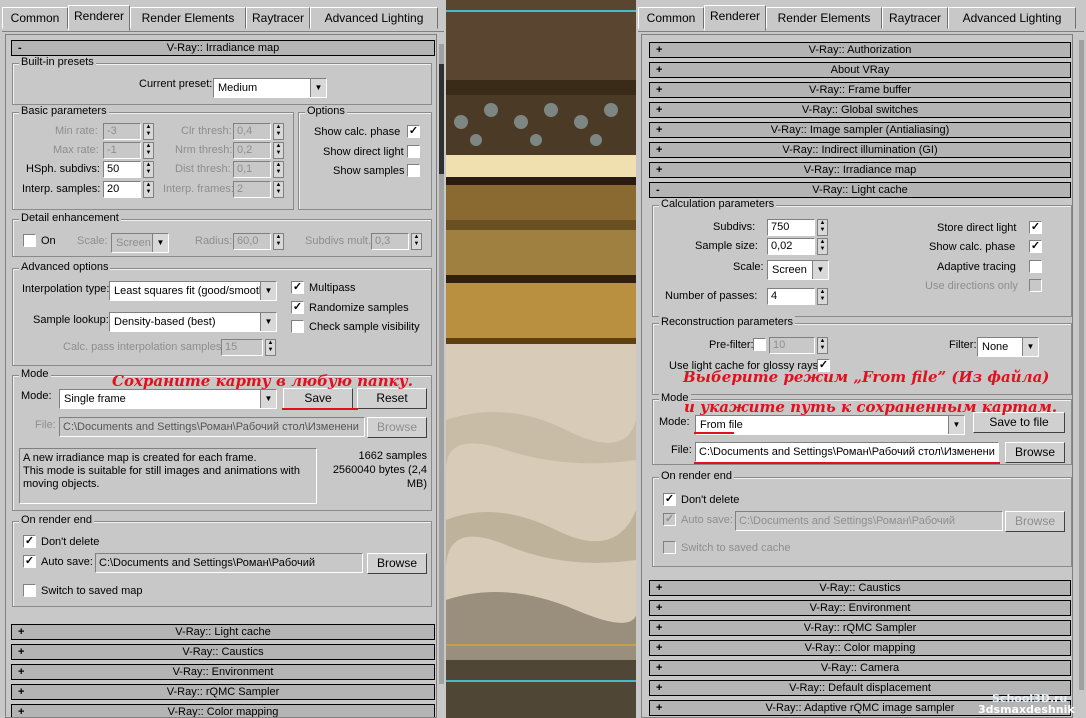 The height and width of the screenshot is (718, 1086). Describe the element at coordinates (759, 344) in the screenshot. I see `pre-filter-checkbox` at that location.